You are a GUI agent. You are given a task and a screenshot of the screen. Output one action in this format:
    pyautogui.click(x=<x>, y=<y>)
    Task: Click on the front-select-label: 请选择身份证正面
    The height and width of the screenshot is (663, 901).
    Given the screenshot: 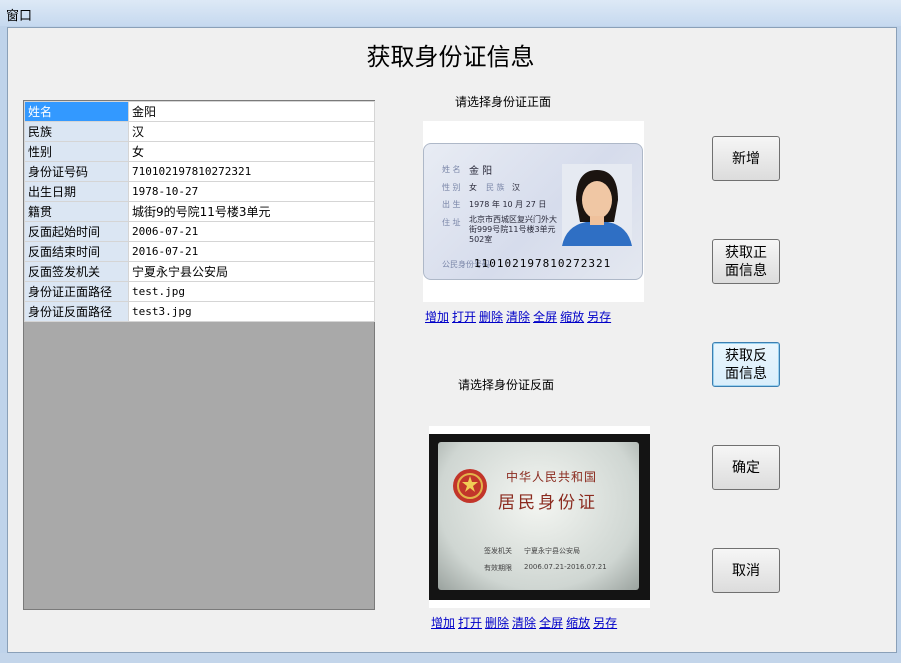 What is the action you would take?
    pyautogui.click(x=503, y=102)
    